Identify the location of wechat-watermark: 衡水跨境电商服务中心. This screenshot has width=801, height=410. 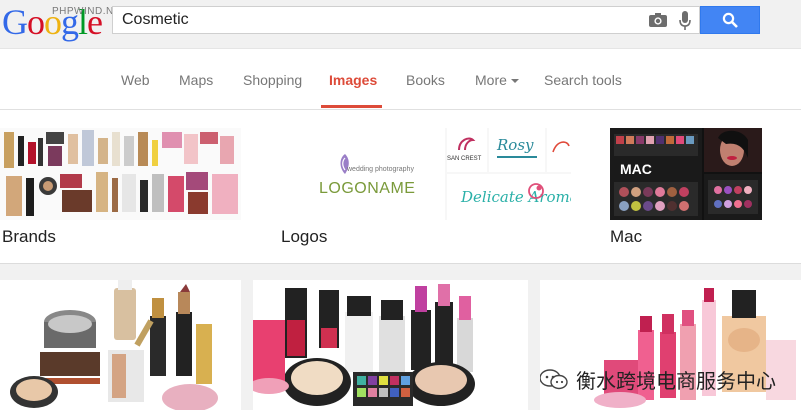
(657, 381).